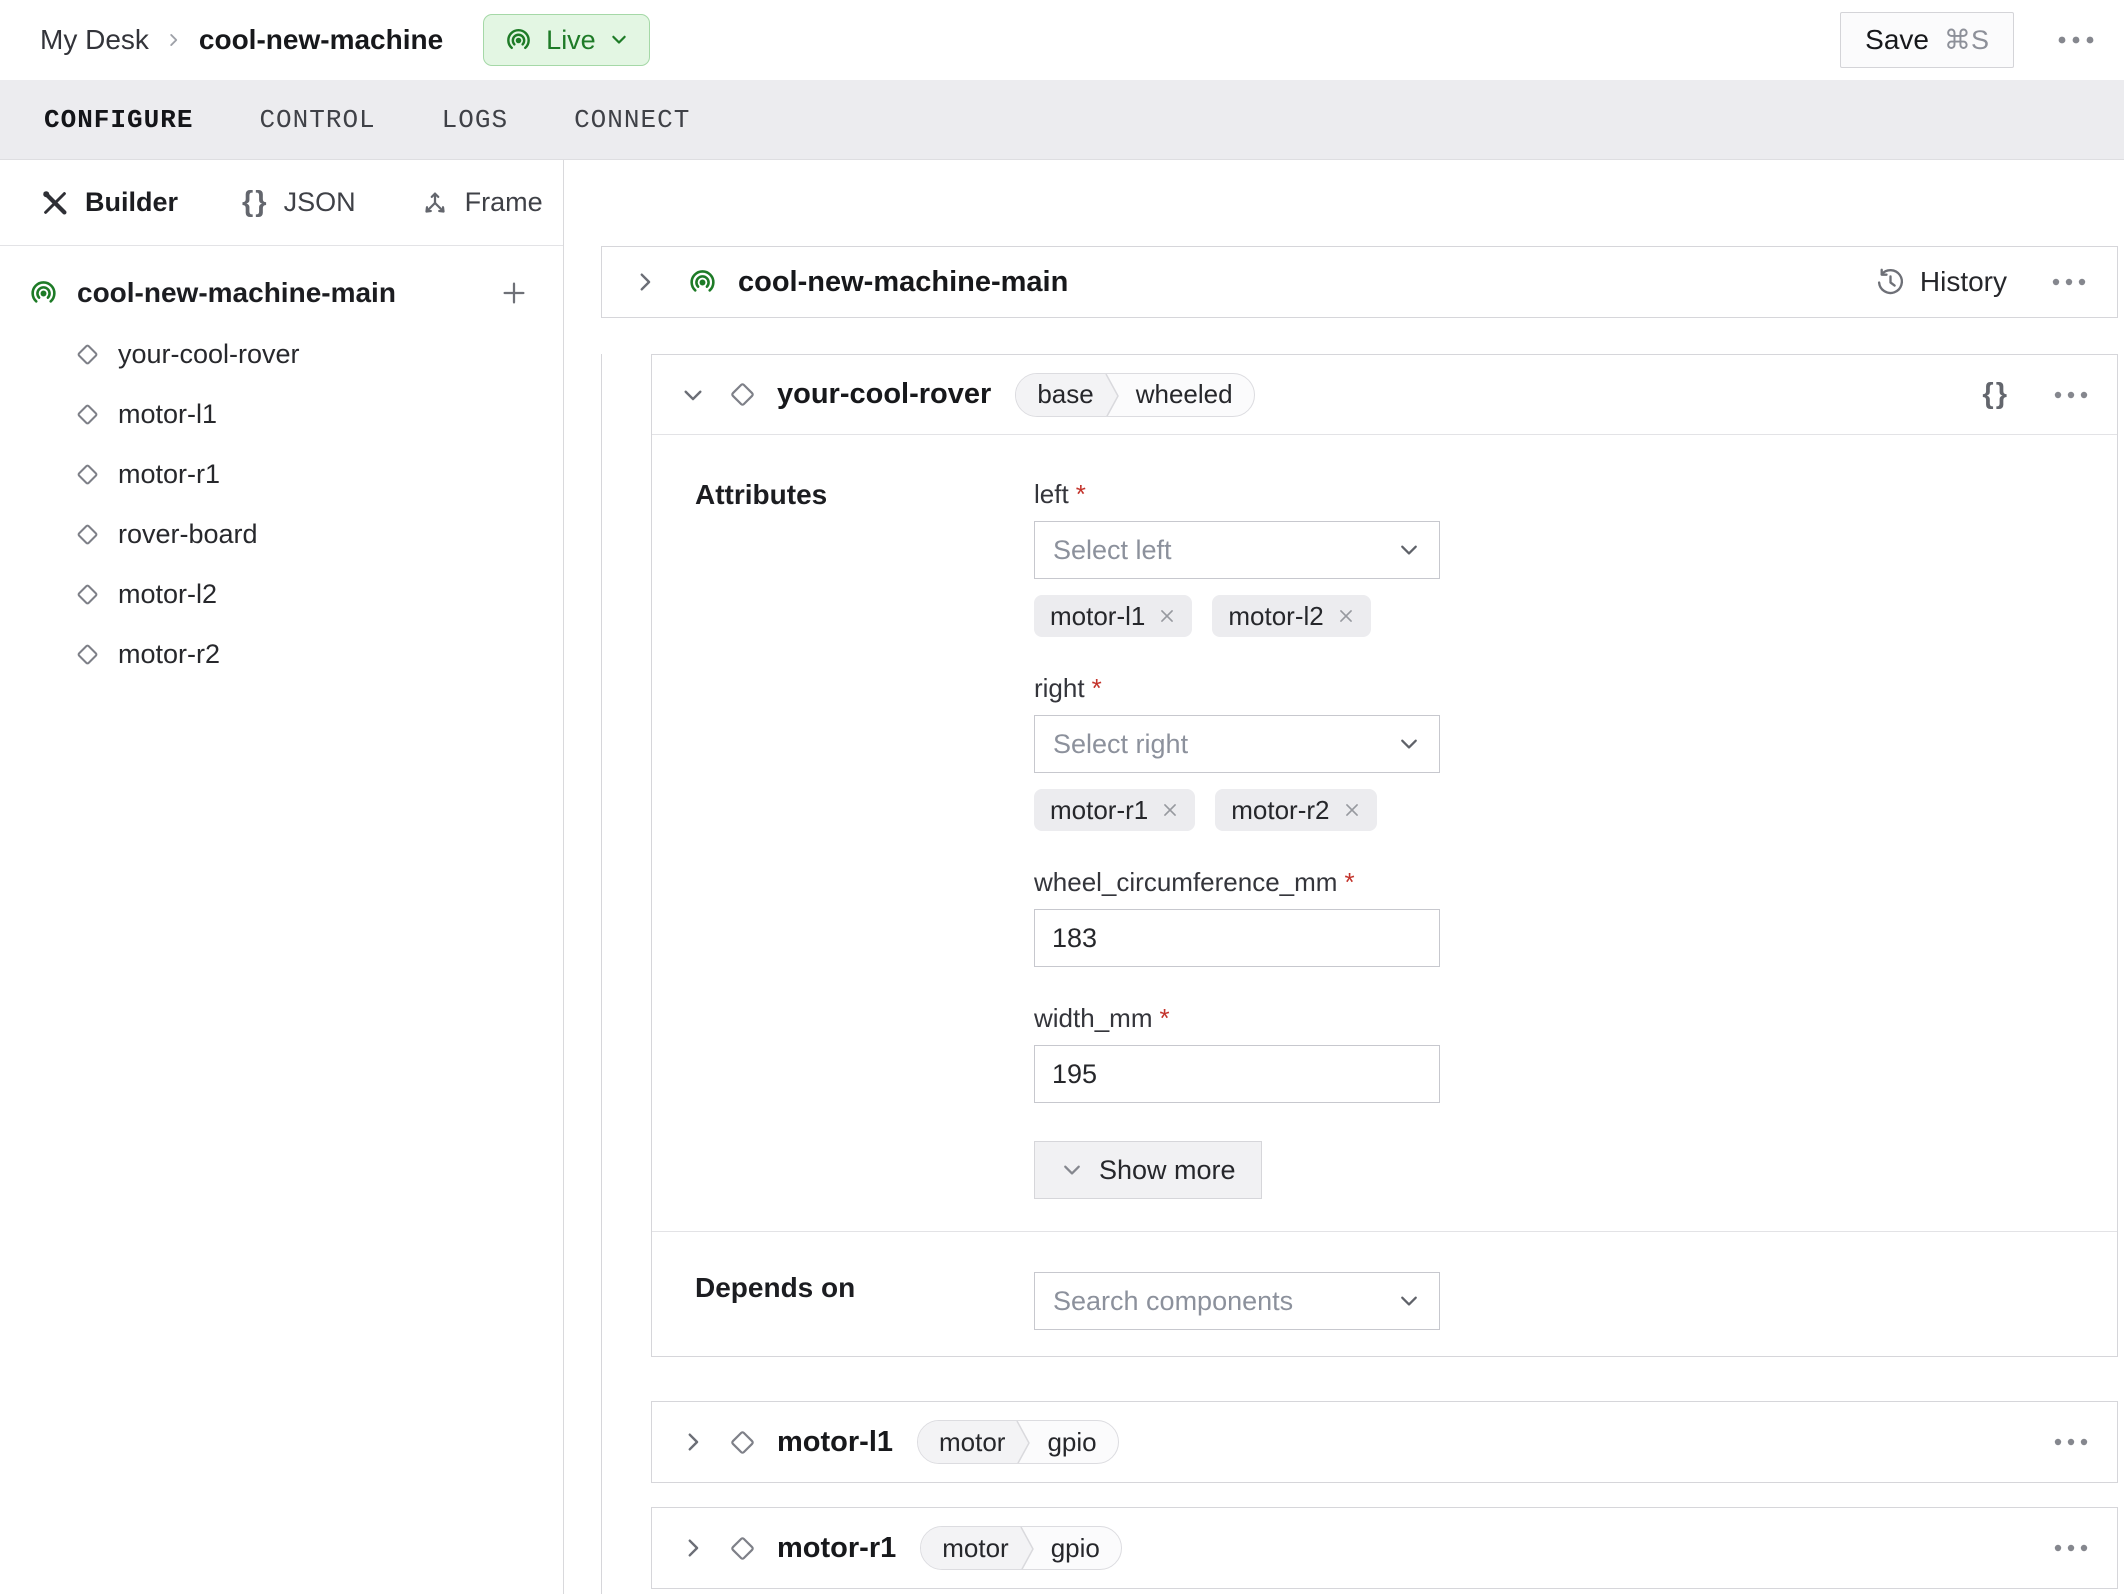  I want to click on tabbar: CONFIGURE CONTROL LOGS CONNECT, so click(1062, 120).